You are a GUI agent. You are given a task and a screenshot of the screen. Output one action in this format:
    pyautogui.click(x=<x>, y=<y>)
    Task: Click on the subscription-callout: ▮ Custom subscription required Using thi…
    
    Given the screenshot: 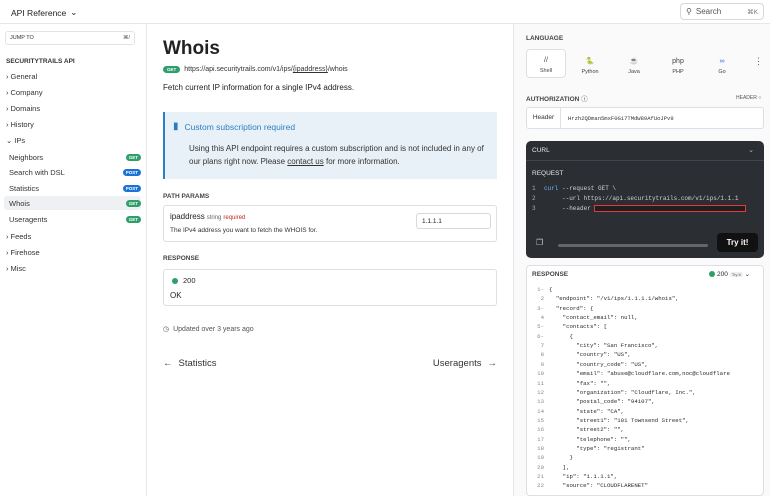 What is the action you would take?
    pyautogui.click(x=330, y=145)
    